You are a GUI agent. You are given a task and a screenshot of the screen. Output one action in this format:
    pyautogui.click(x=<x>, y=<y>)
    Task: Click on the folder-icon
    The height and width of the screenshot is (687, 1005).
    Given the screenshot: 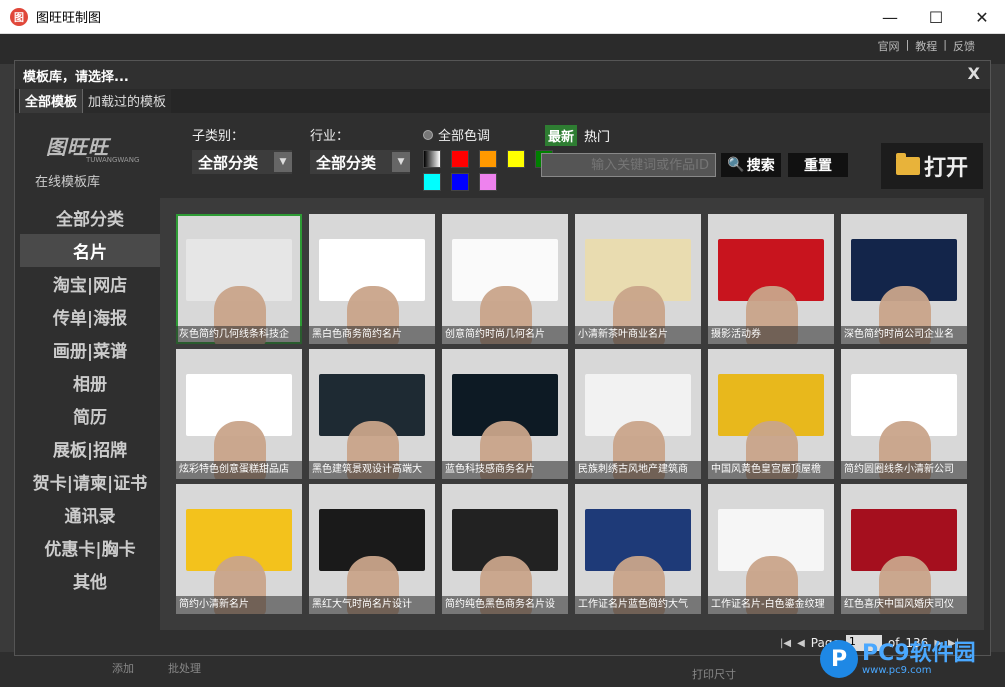 What is the action you would take?
    pyautogui.click(x=907, y=164)
    